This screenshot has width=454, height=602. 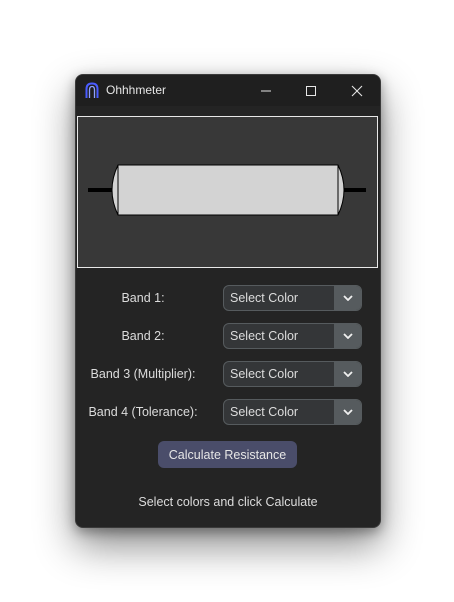 I want to click on resistor-drawing, so click(x=227, y=190).